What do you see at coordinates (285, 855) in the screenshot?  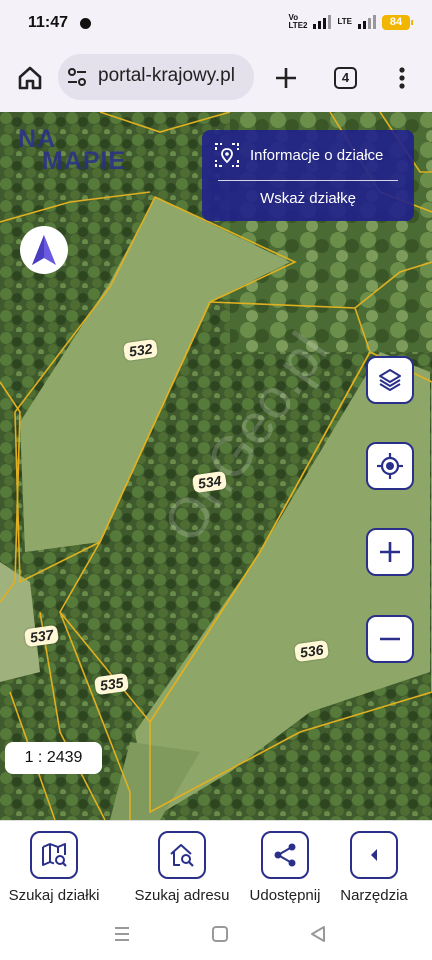 I see `share-icon` at bounding box center [285, 855].